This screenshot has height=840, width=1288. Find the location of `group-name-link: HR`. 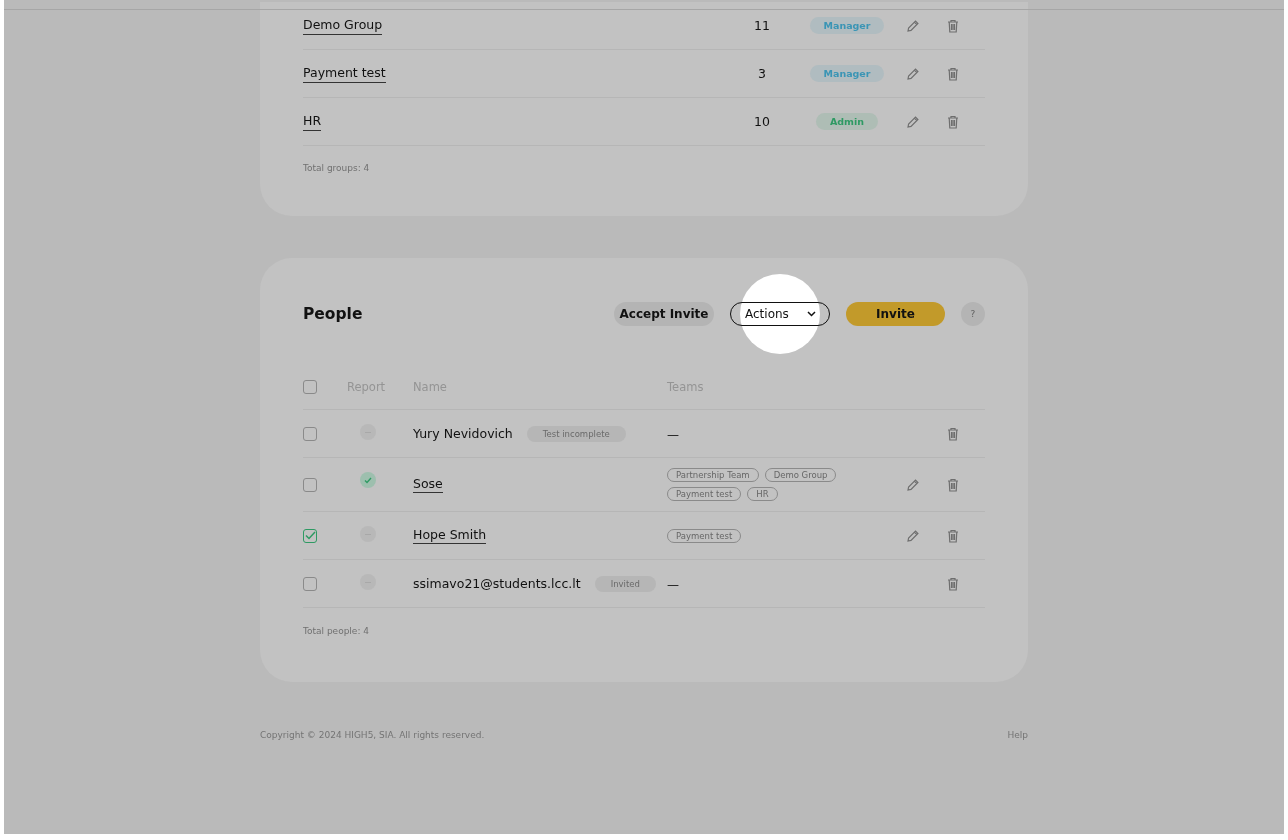

group-name-link: HR is located at coordinates (312, 121).